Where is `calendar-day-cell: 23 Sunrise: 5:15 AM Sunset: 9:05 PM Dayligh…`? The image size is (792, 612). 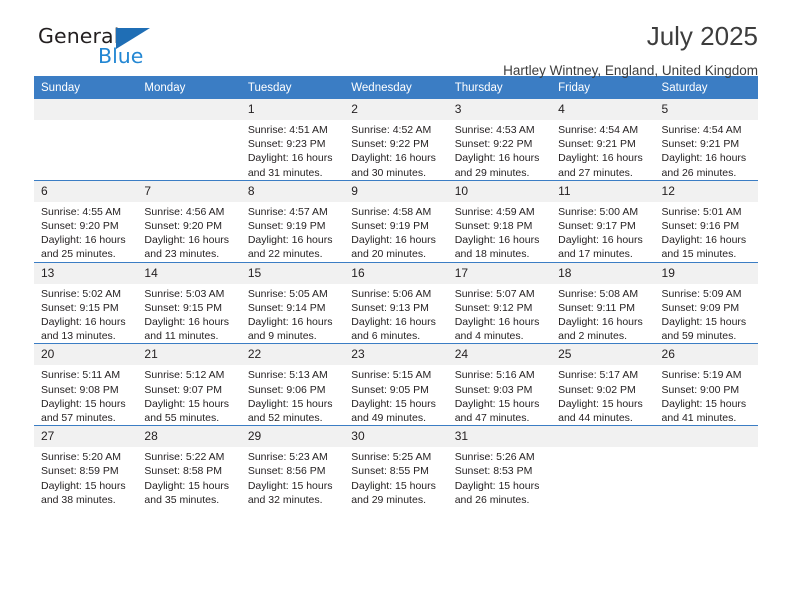
calendar-day-cell: 23 Sunrise: 5:15 AM Sunset: 9:05 PM Dayligh… is located at coordinates (396, 384).